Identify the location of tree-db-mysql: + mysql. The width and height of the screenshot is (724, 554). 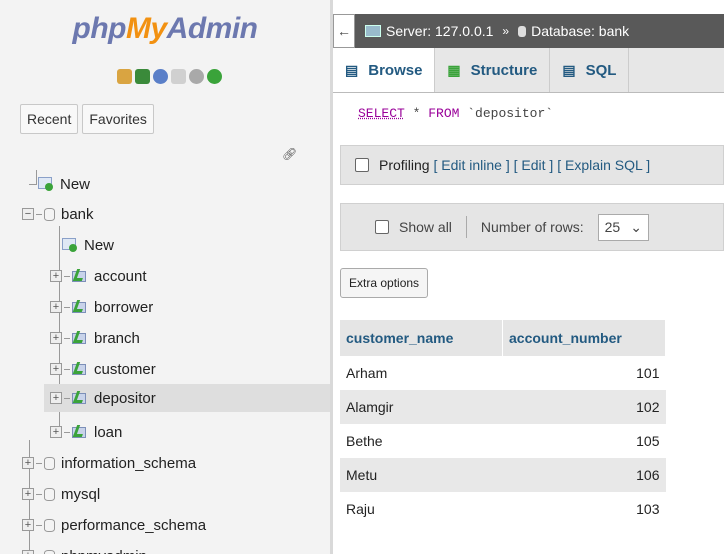
(61, 494).